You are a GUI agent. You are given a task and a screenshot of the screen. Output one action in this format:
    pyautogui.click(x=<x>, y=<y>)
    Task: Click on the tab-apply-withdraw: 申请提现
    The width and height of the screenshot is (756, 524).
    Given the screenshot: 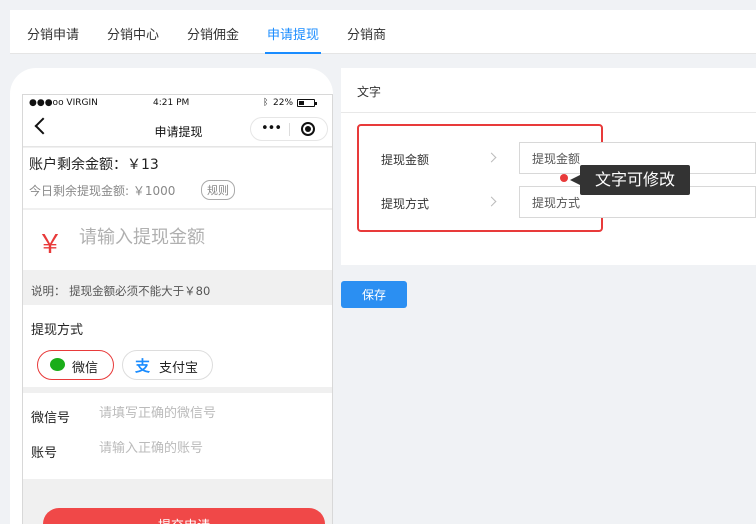 What is the action you would take?
    pyautogui.click(x=293, y=39)
    